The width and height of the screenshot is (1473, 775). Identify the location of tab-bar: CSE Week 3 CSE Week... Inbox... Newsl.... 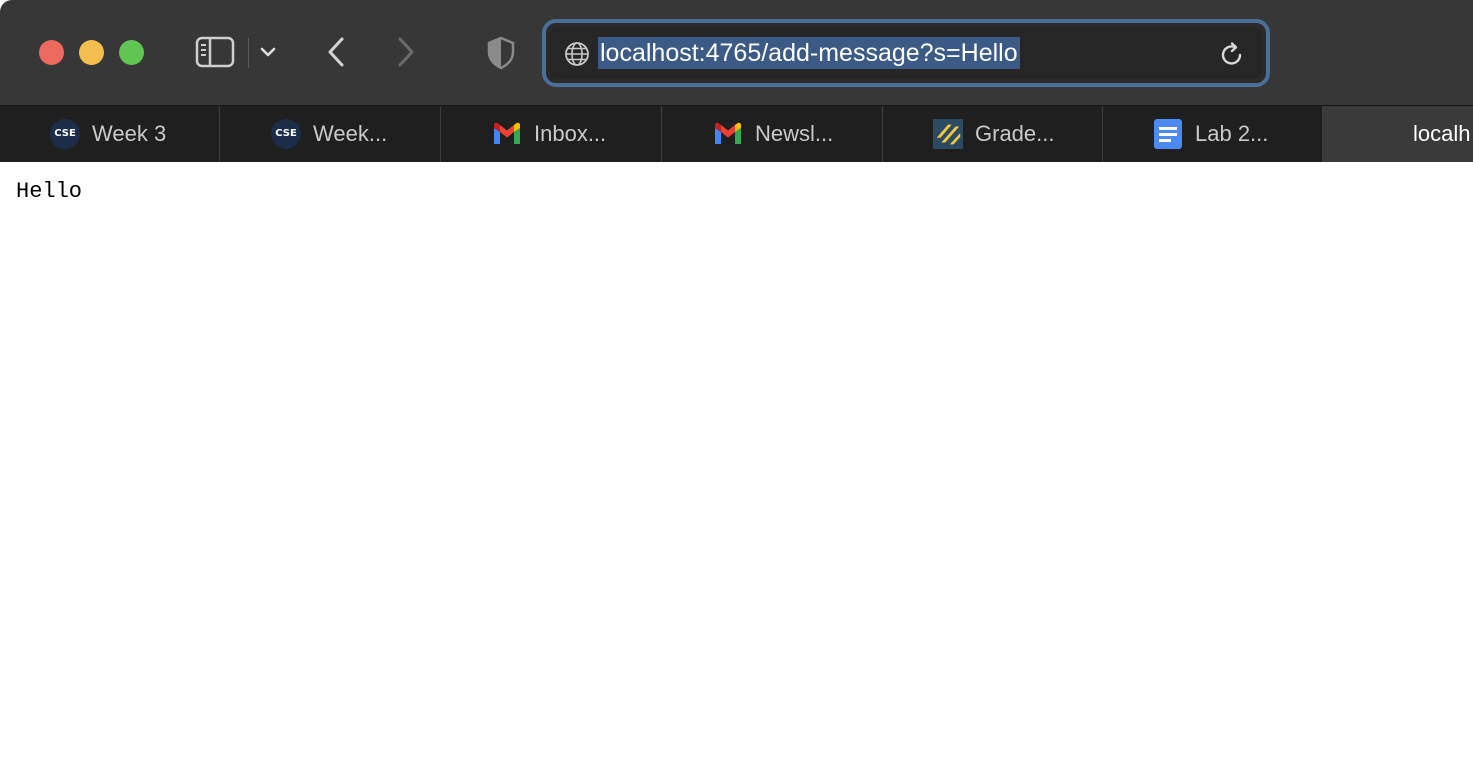
(736, 133).